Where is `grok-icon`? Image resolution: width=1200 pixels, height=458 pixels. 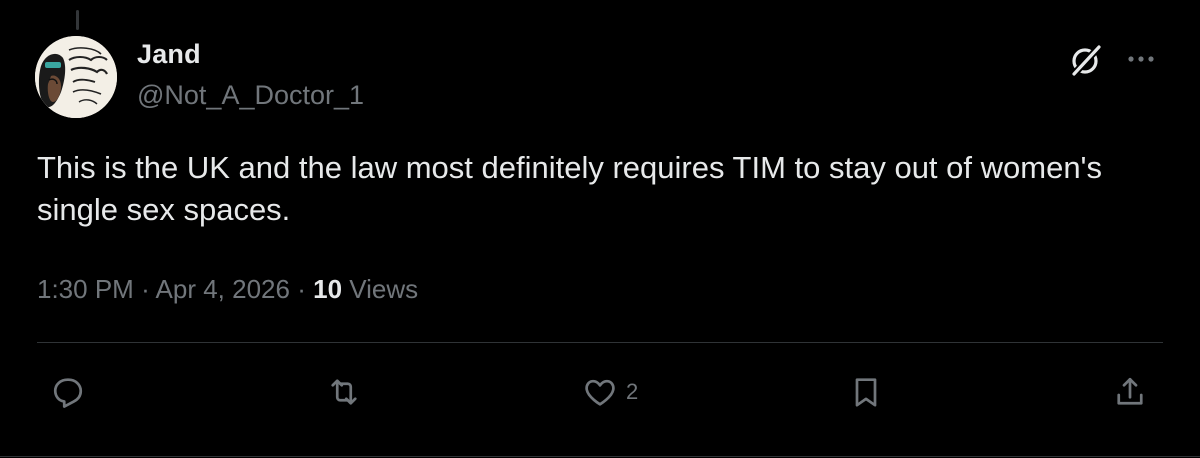 grok-icon is located at coordinates (1086, 60).